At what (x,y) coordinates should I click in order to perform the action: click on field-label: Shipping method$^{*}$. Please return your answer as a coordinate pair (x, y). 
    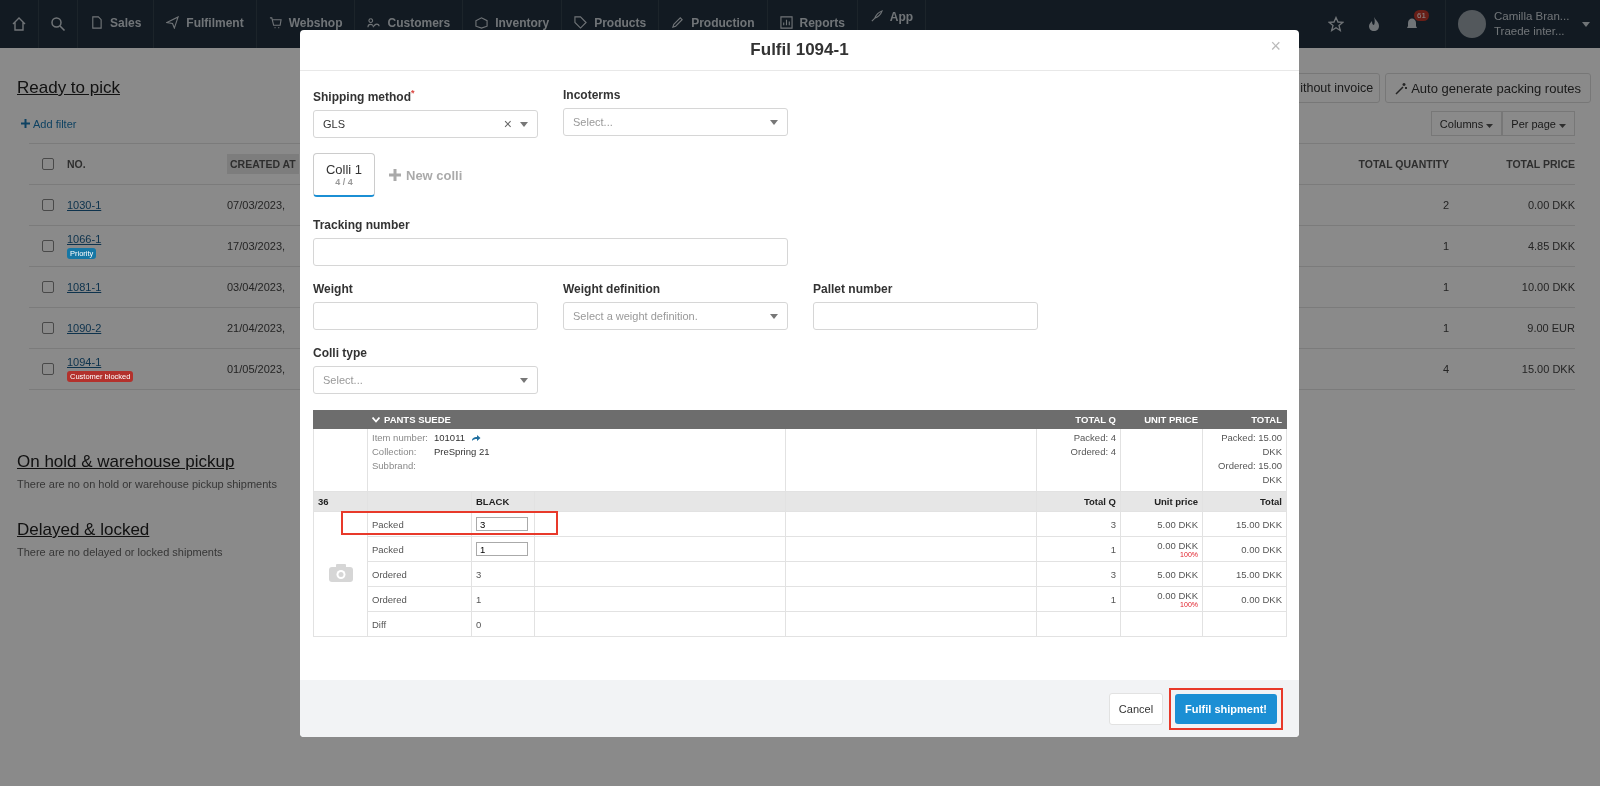
    Looking at the image, I should click on (364, 96).